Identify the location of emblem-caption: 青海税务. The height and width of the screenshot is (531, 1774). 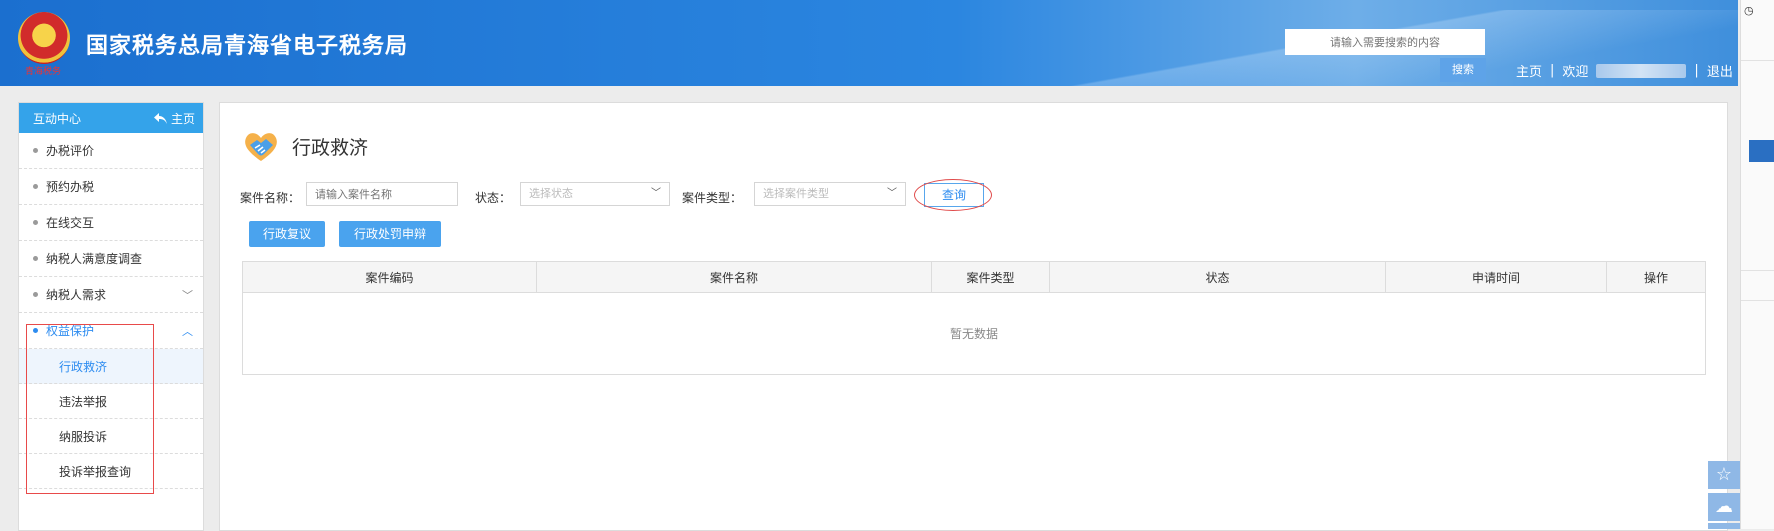
(43, 72).